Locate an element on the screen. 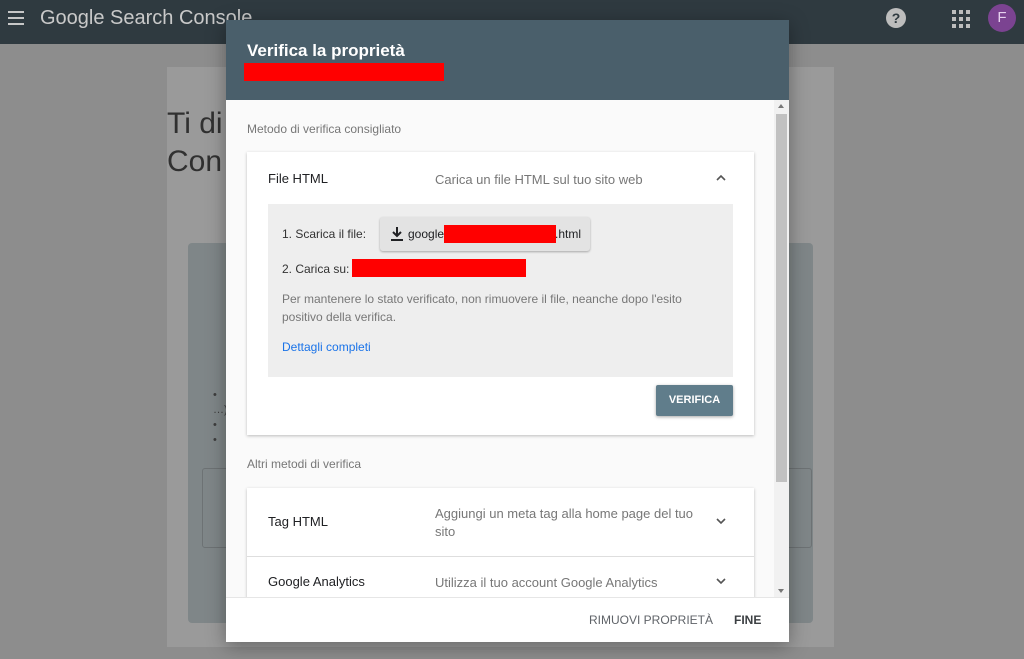 The width and height of the screenshot is (1024, 659). method-name: Tag HTML is located at coordinates (298, 521).